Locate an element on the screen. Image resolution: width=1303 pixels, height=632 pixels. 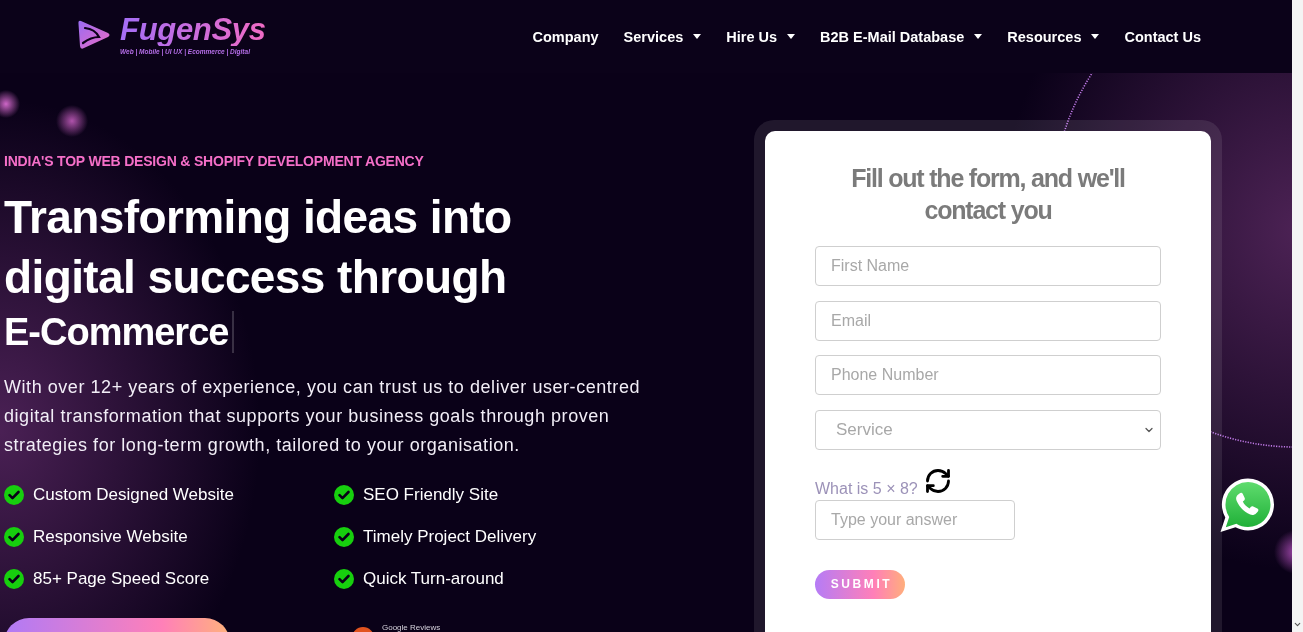
nav-link: Resources is located at coordinates (1053, 36).